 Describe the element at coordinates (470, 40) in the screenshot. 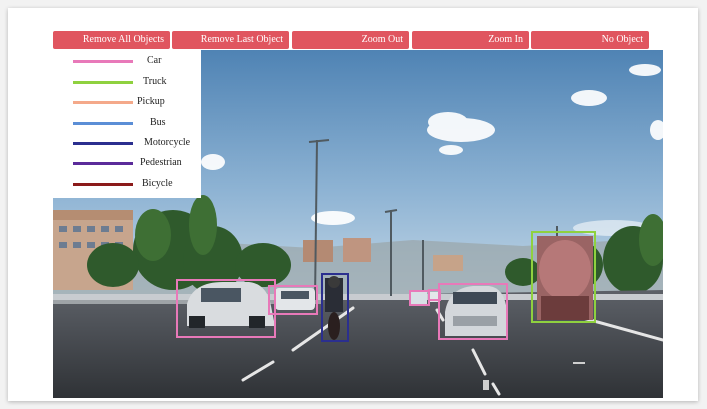

I see `zoom-in-button: Zoom In` at that location.